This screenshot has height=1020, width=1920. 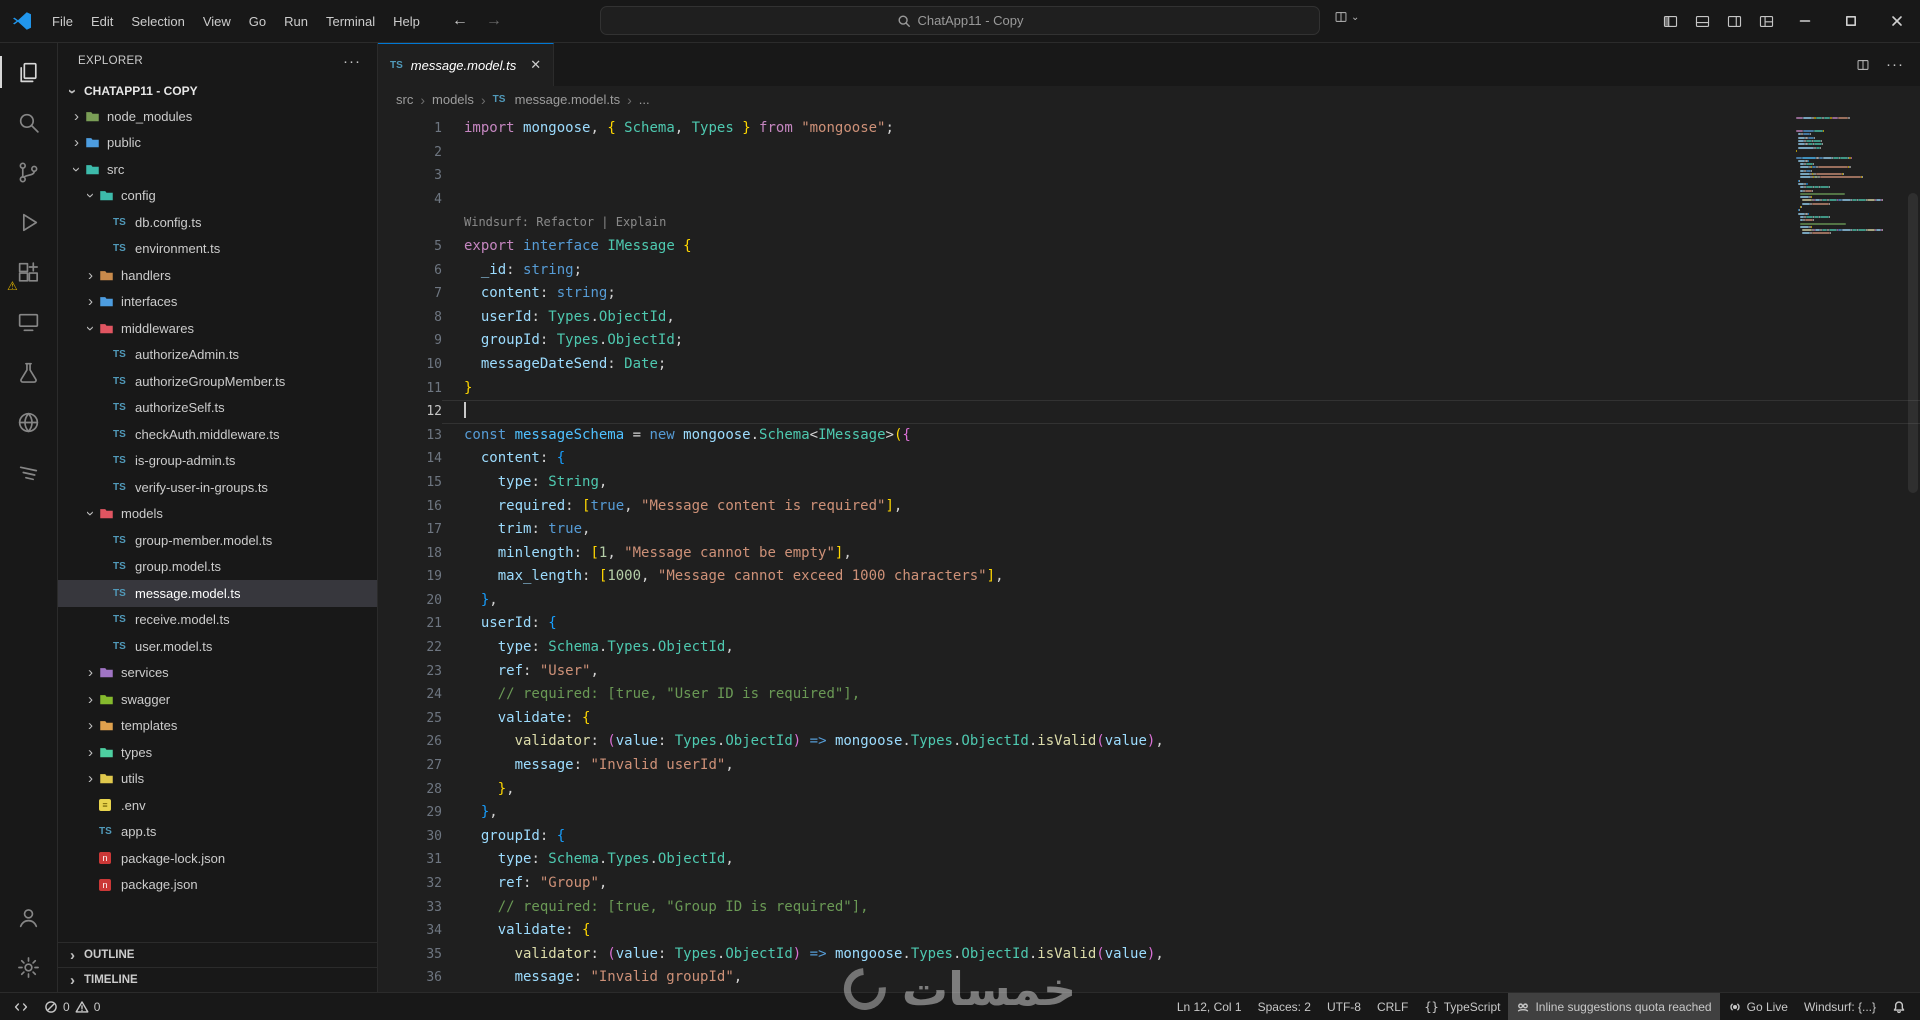 I want to click on code-line-text: content: string;, so click(x=1181, y=294).